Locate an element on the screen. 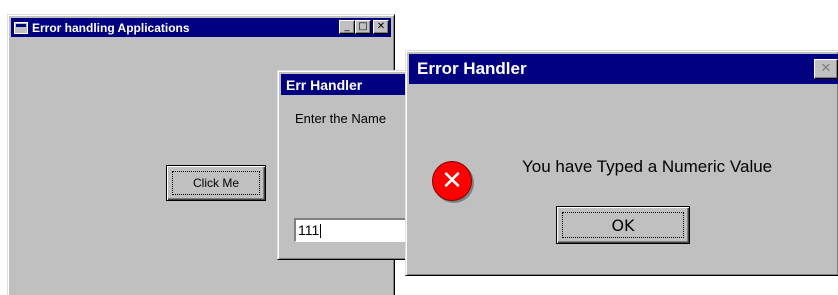  name-input-value: 111 is located at coordinates (309, 230).